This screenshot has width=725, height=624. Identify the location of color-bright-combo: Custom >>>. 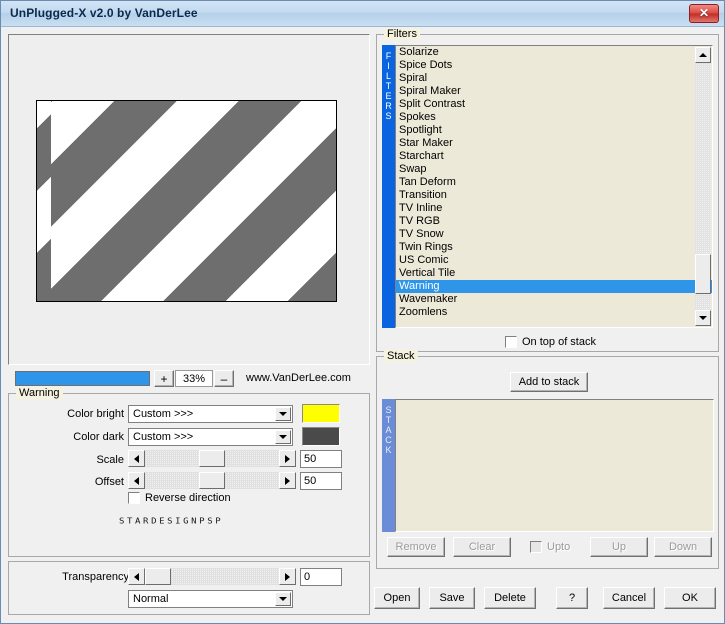
(210, 414).